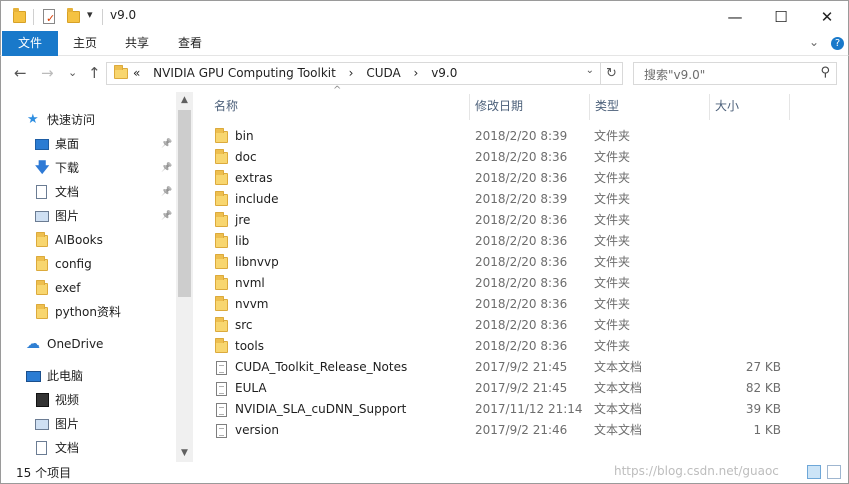 The height and width of the screenshot is (484, 849). What do you see at coordinates (102, 17) in the screenshot?
I see `toolbar-separator` at bounding box center [102, 17].